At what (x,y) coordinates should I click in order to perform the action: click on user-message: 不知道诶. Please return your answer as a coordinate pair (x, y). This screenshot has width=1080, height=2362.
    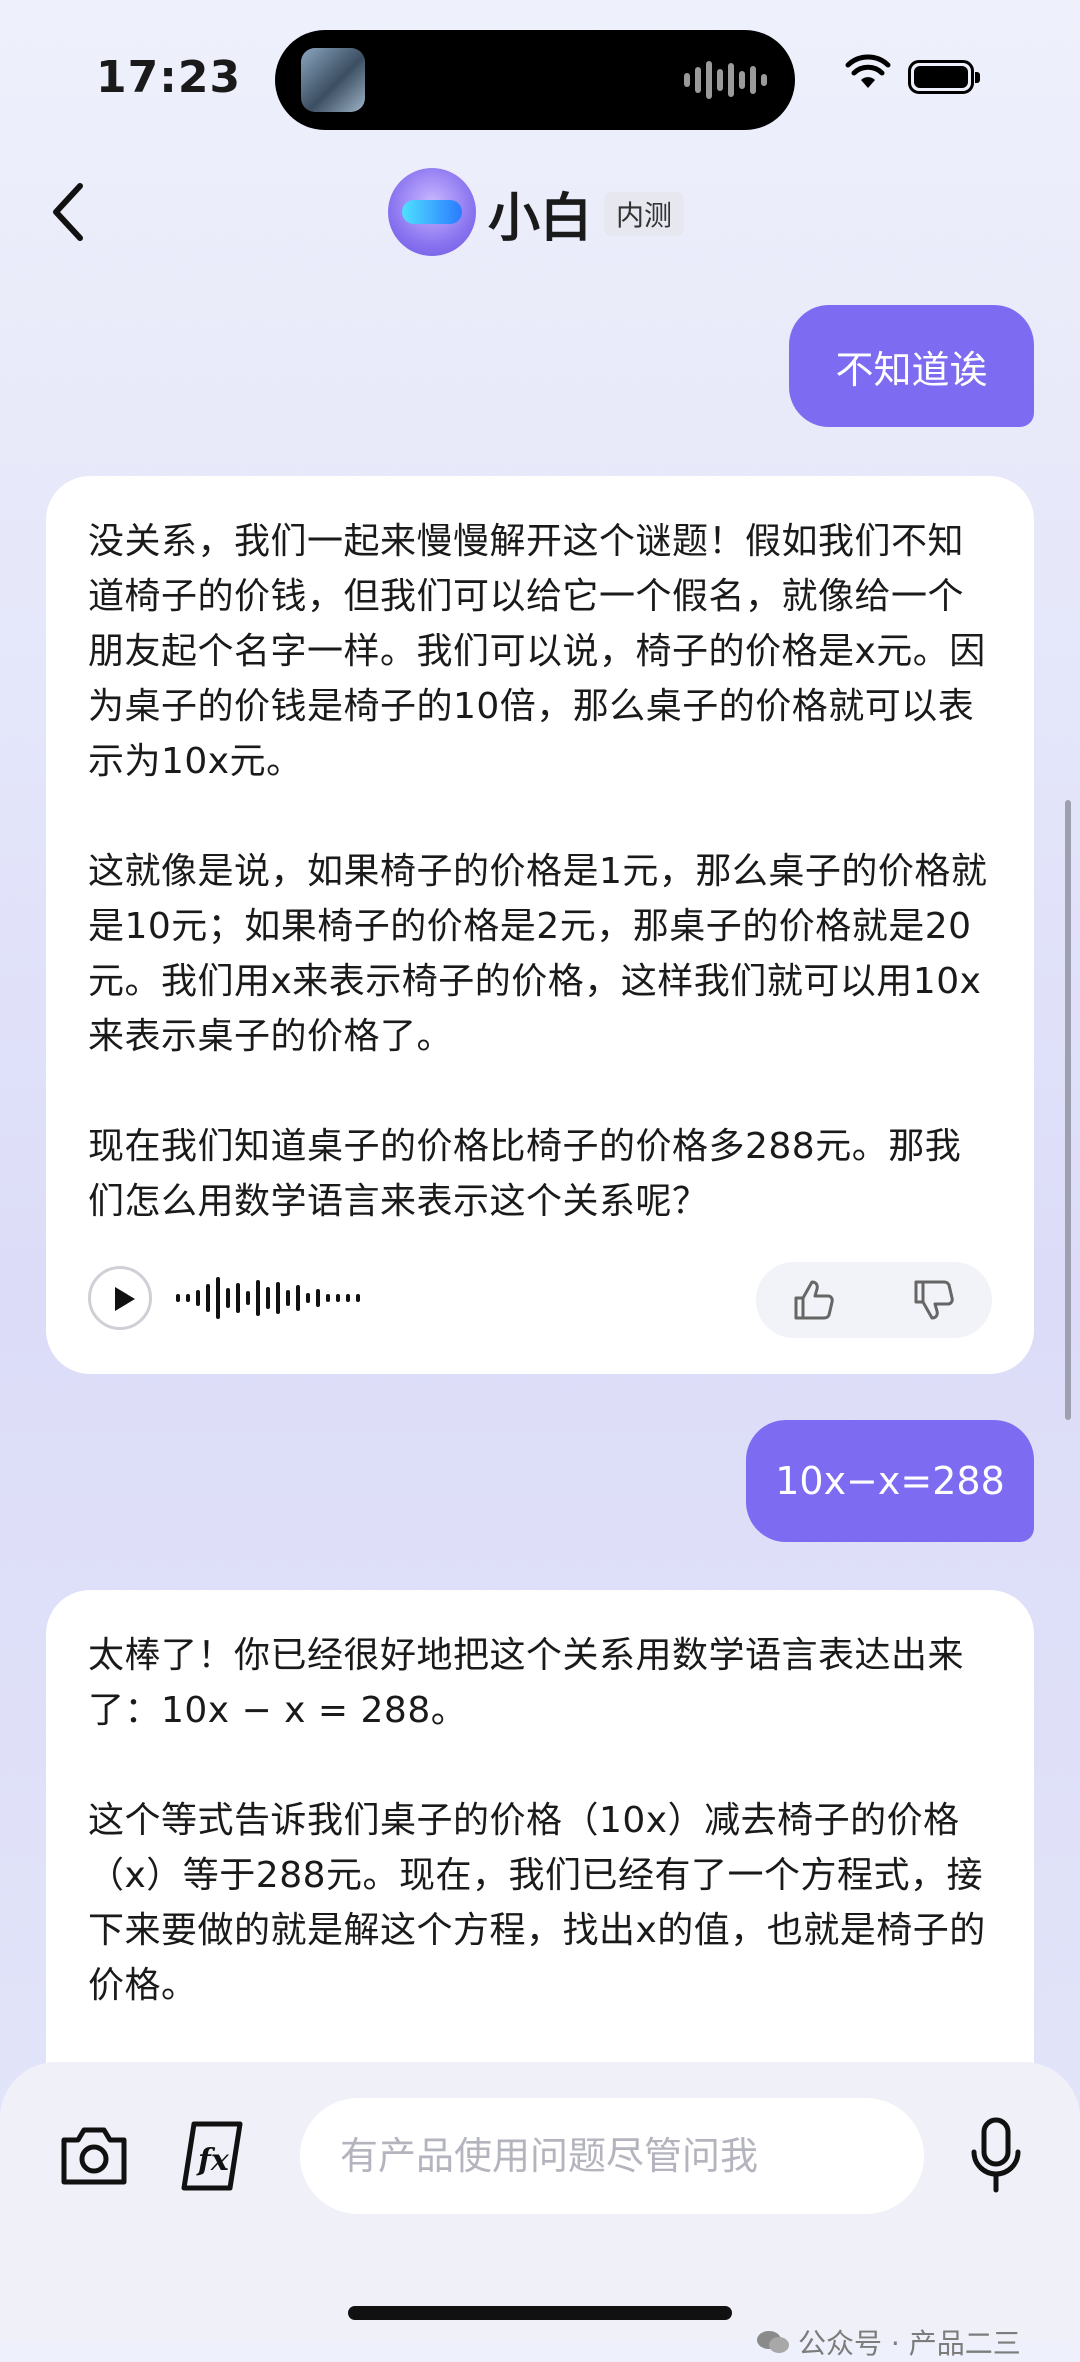
    Looking at the image, I should click on (911, 366).